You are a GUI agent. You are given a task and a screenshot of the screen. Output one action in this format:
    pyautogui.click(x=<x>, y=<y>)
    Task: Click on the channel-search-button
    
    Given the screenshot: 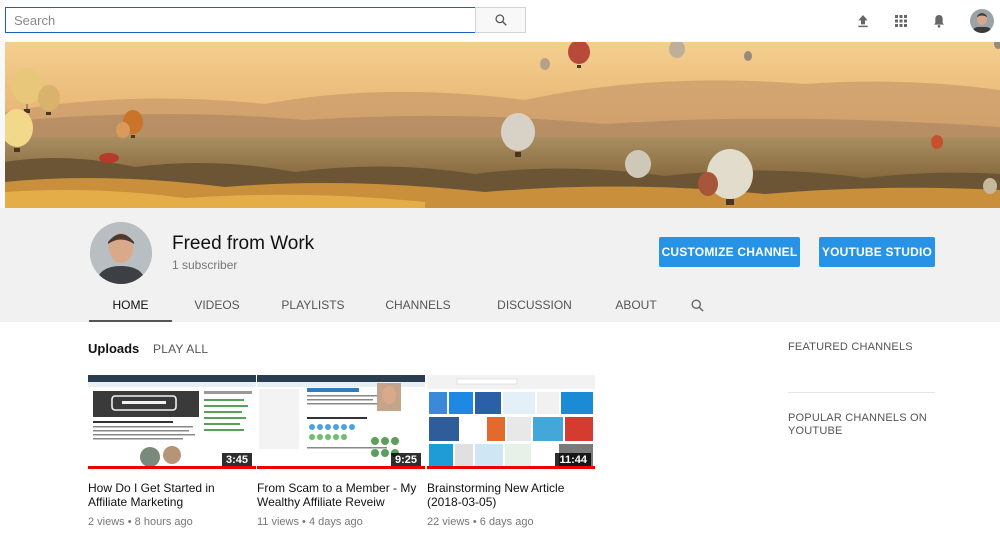 What is the action you would take?
    pyautogui.click(x=697, y=305)
    